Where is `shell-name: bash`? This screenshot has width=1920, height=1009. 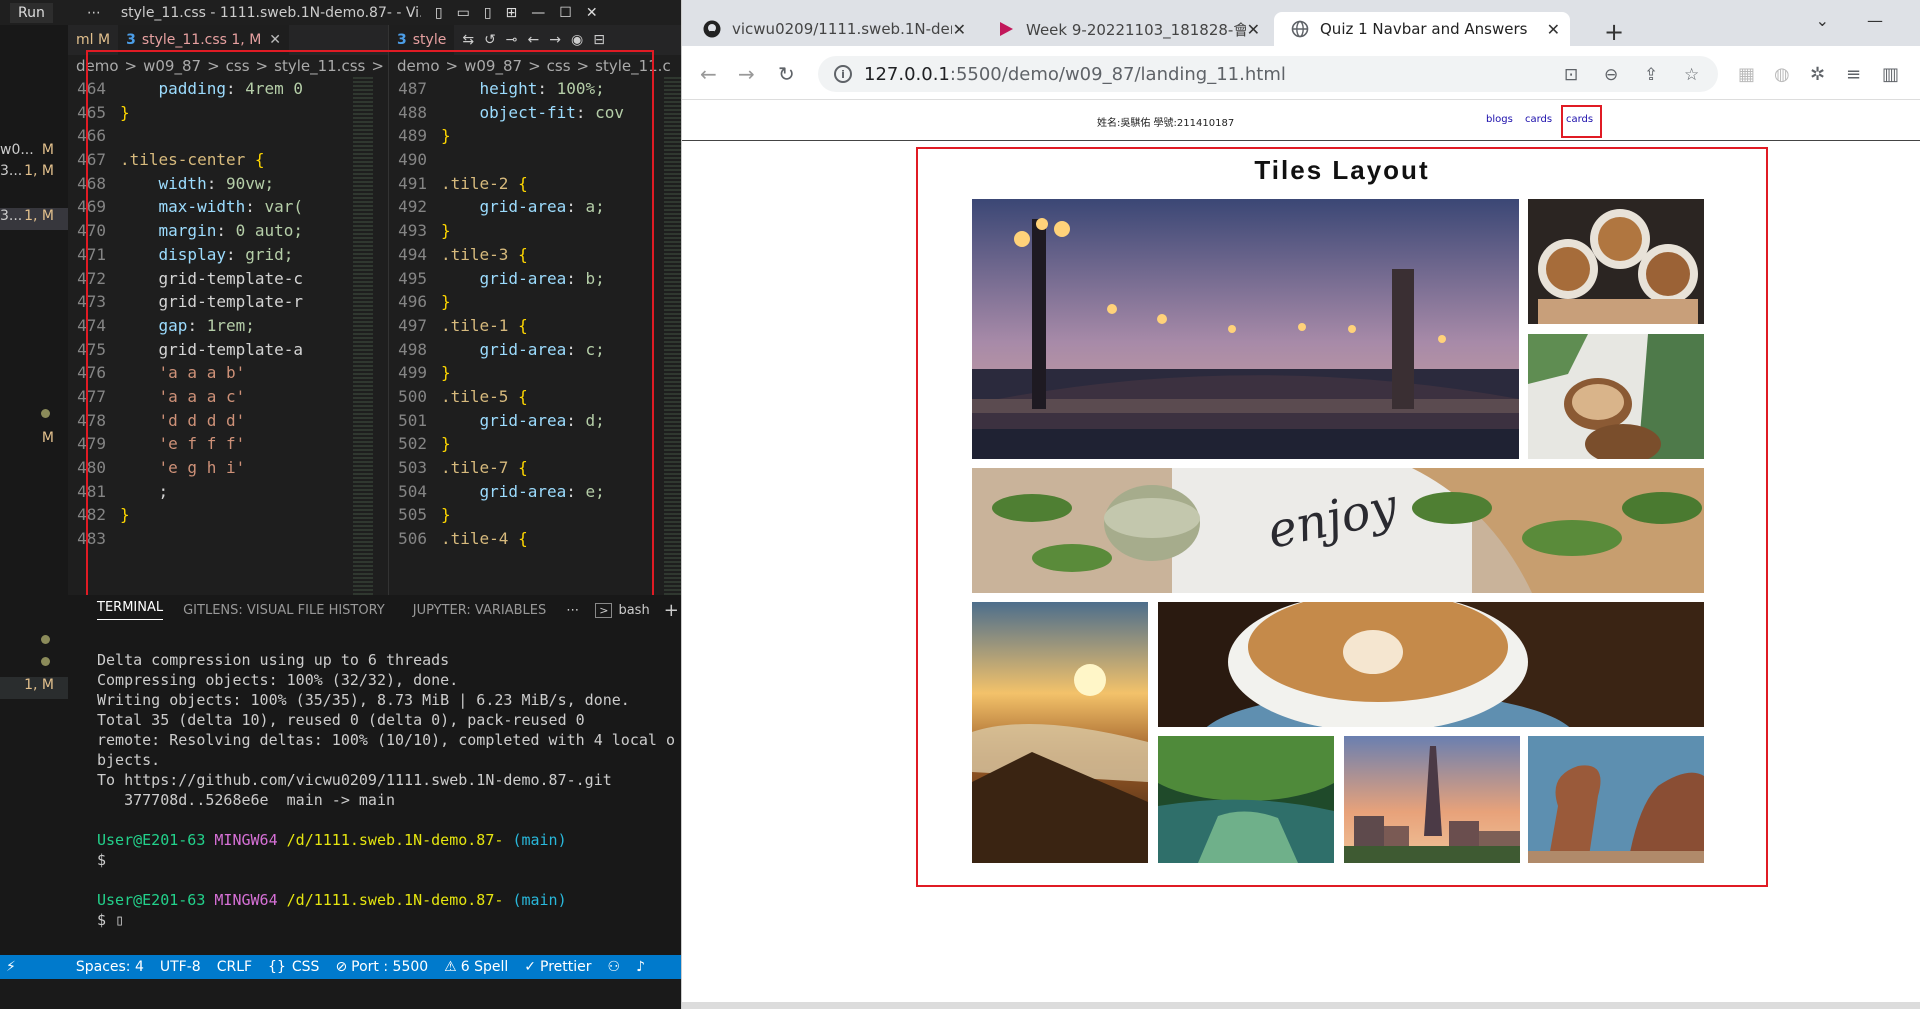
shell-name: bash is located at coordinates (633, 610).